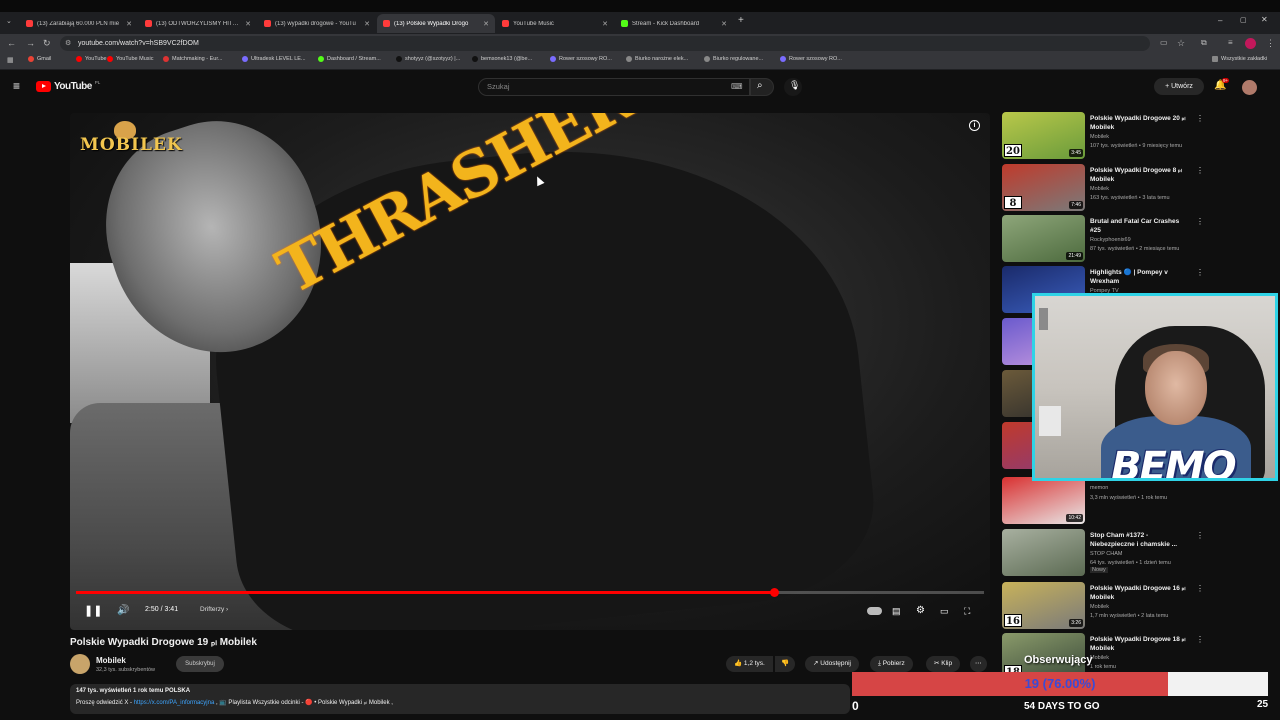  What do you see at coordinates (80, 664) in the screenshot?
I see `channel-avatar` at bounding box center [80, 664].